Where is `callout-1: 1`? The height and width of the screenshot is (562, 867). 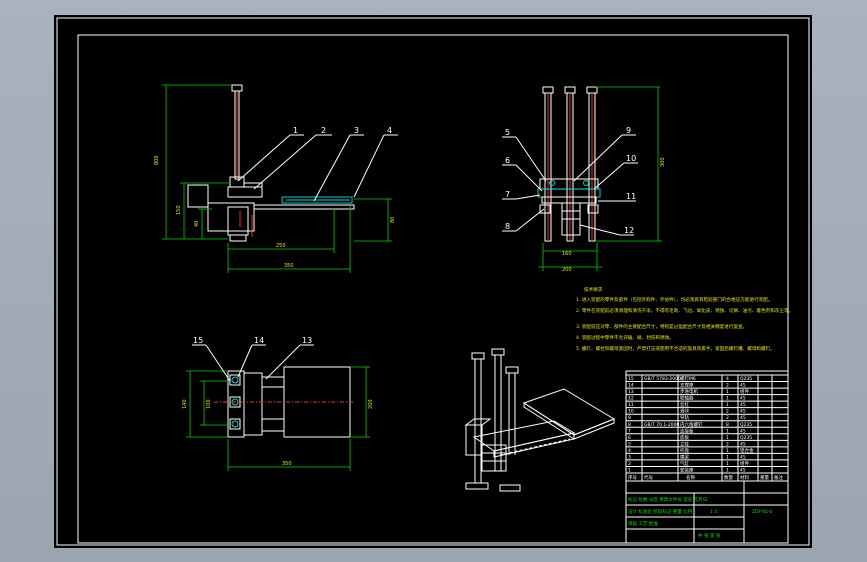 callout-1: 1 is located at coordinates (295, 130).